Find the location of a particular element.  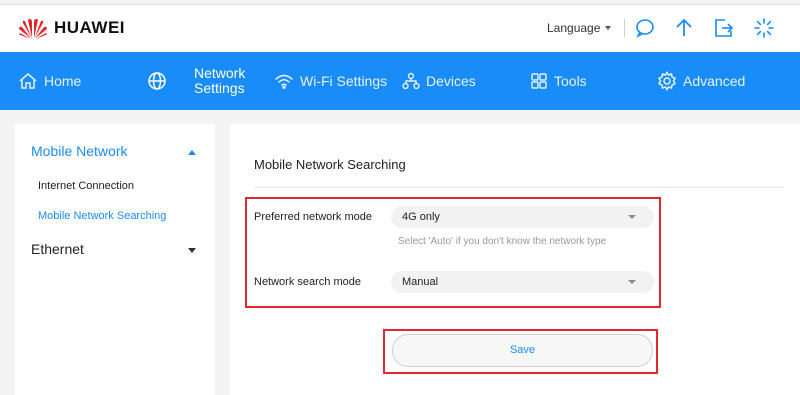

nav-advanced-label: Advanced is located at coordinates (714, 81).